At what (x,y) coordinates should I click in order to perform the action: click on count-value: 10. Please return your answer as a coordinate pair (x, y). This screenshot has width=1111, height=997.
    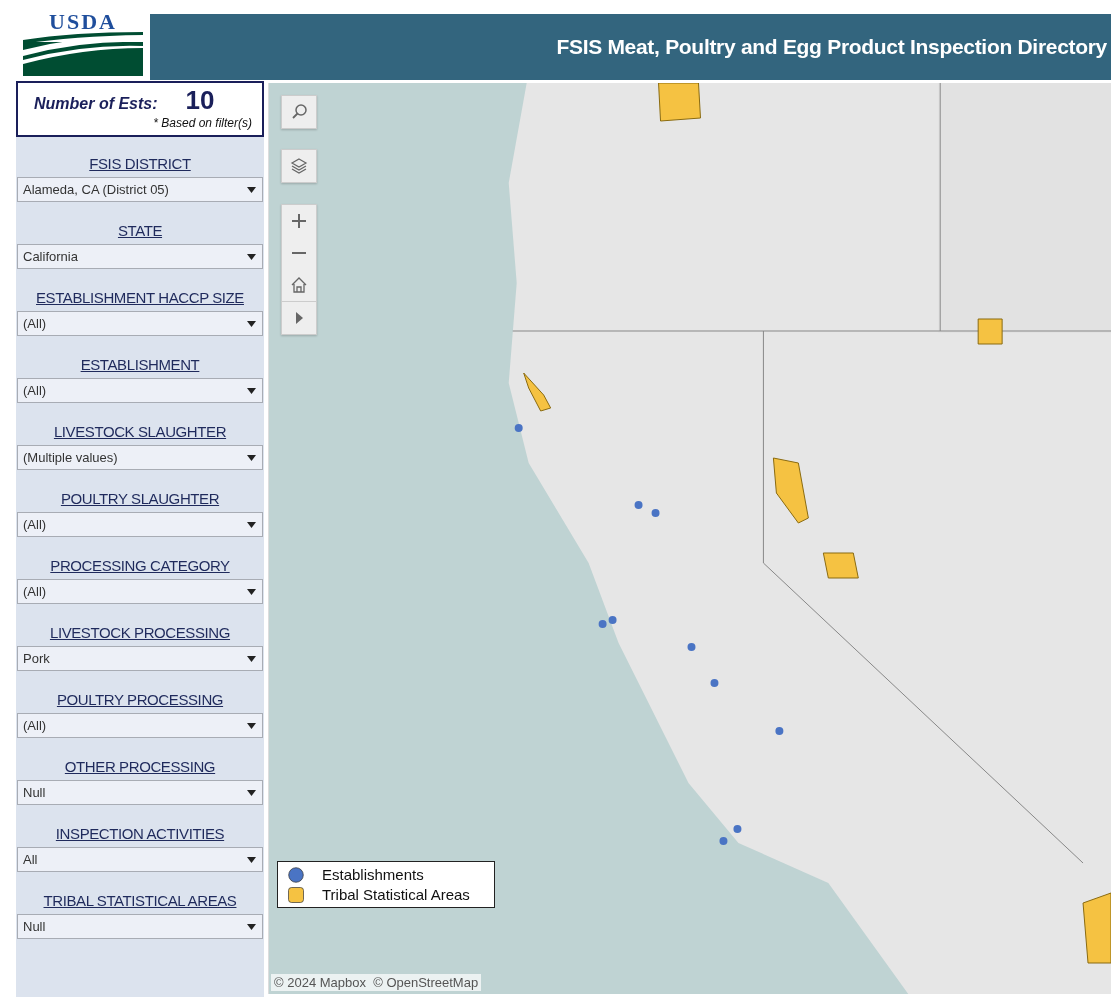
    Looking at the image, I should click on (200, 100).